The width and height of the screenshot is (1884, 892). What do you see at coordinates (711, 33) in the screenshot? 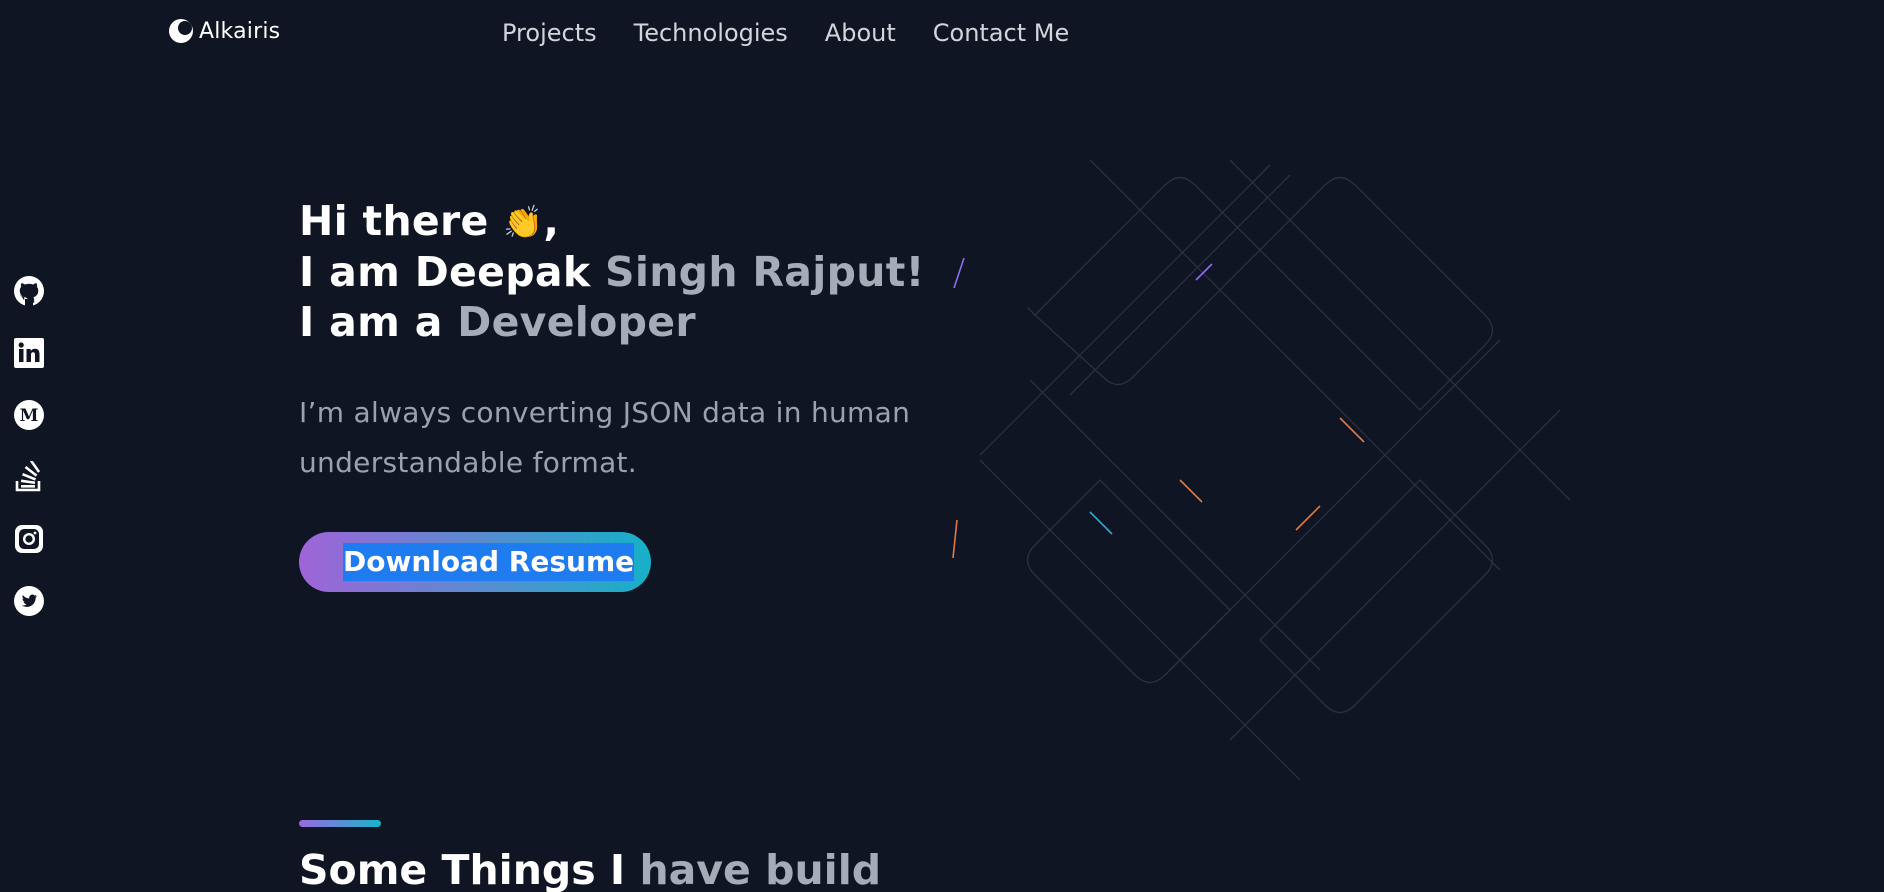
I see `nav-technologies: Technologies` at bounding box center [711, 33].